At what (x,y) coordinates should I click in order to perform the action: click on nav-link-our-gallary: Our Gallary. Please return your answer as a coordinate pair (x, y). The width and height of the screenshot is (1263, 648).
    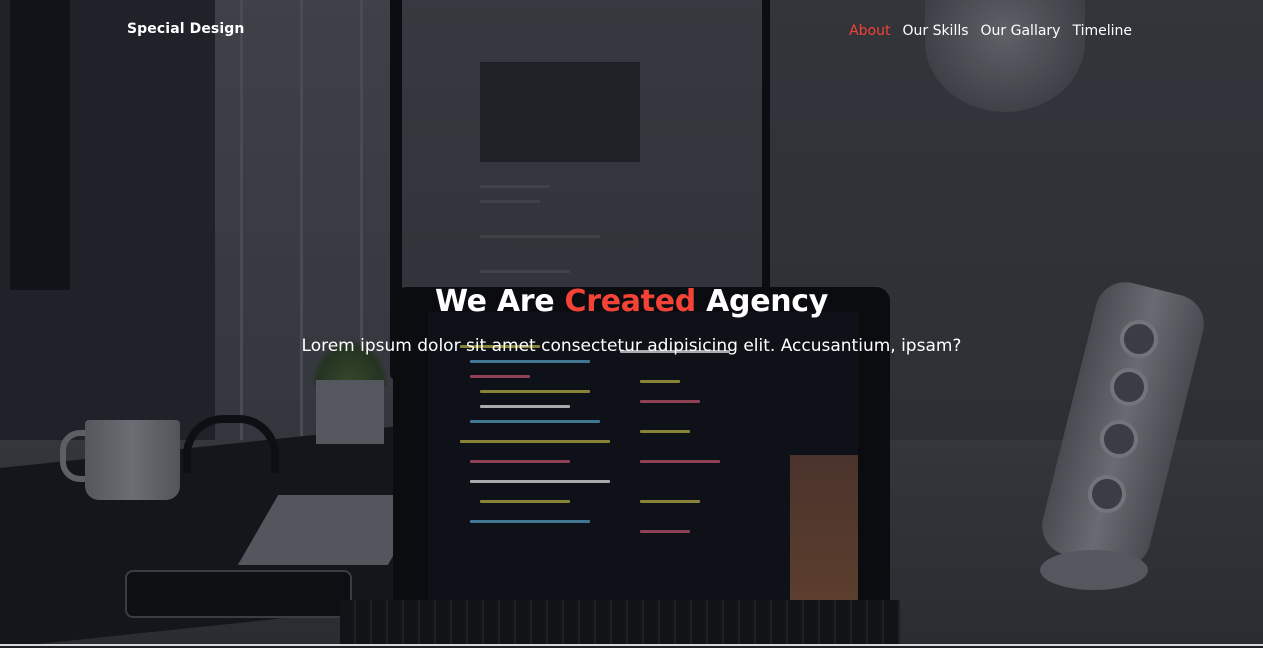
    Looking at the image, I should click on (1021, 31).